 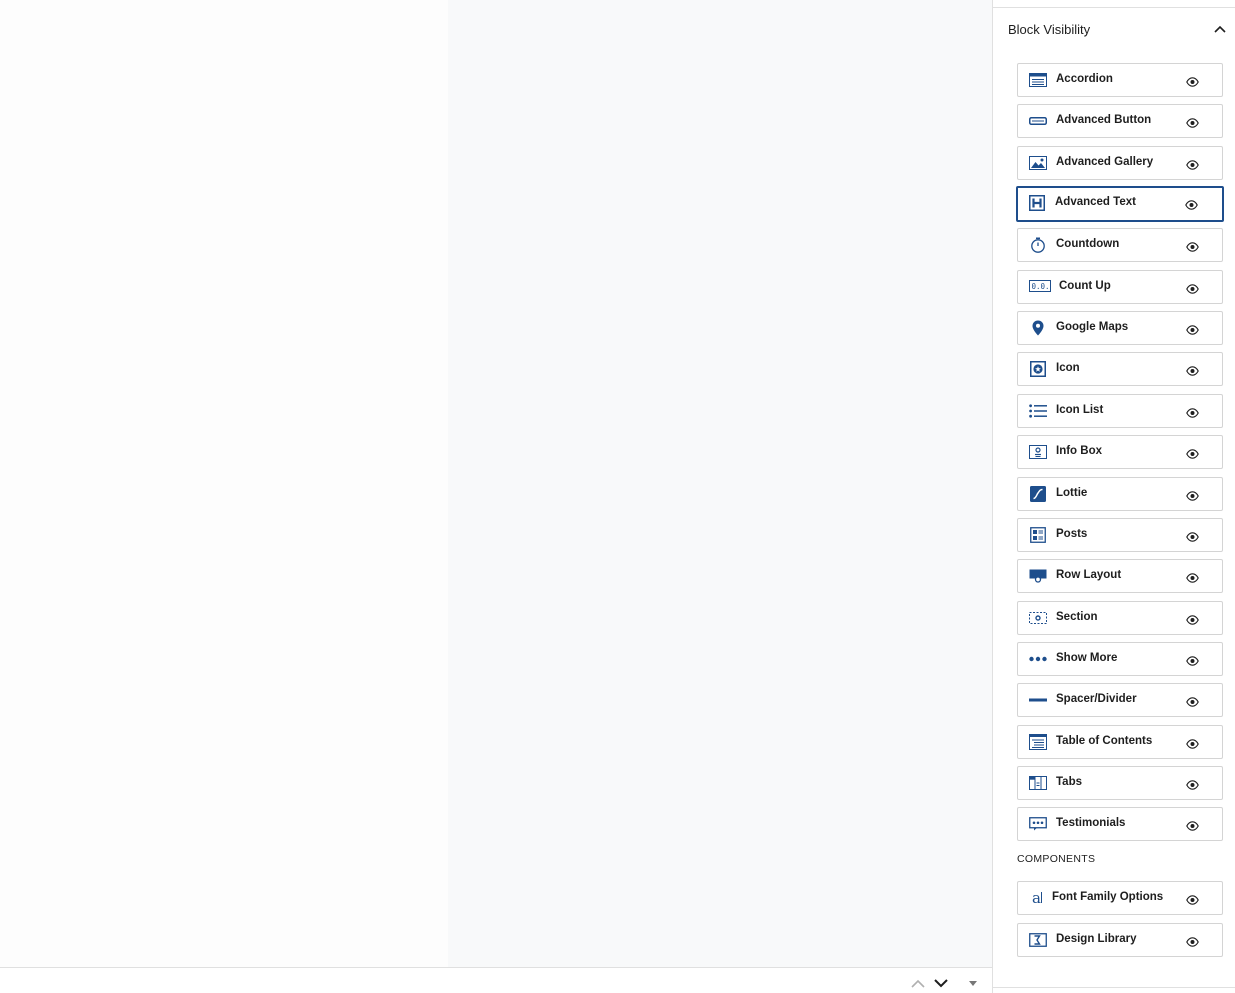 I want to click on block-item-icon-list: Icon List, so click(x=1120, y=411).